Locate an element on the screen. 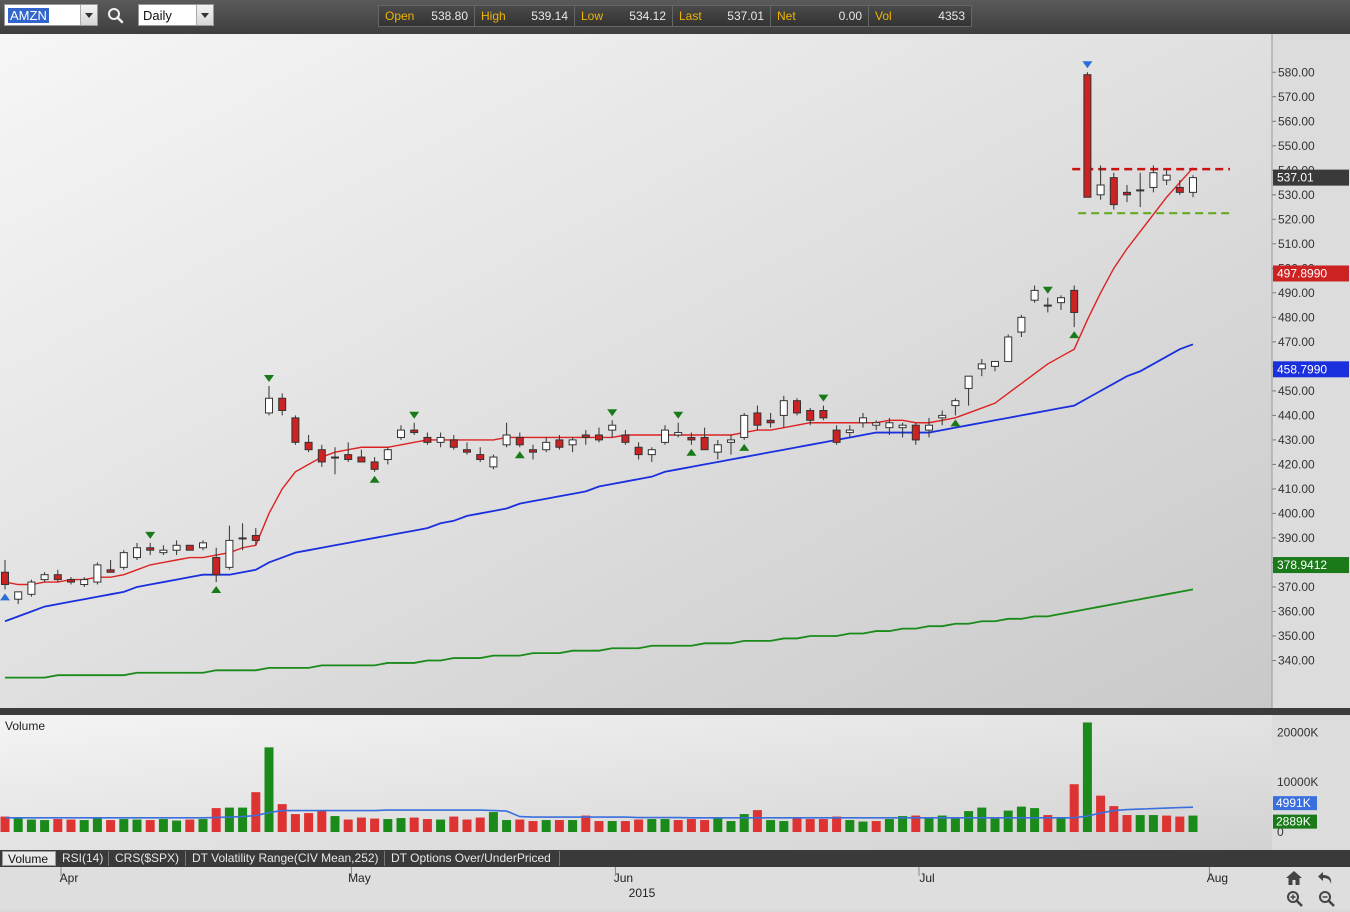 The height and width of the screenshot is (912, 1350). interval-select: Daily is located at coordinates (176, 15).